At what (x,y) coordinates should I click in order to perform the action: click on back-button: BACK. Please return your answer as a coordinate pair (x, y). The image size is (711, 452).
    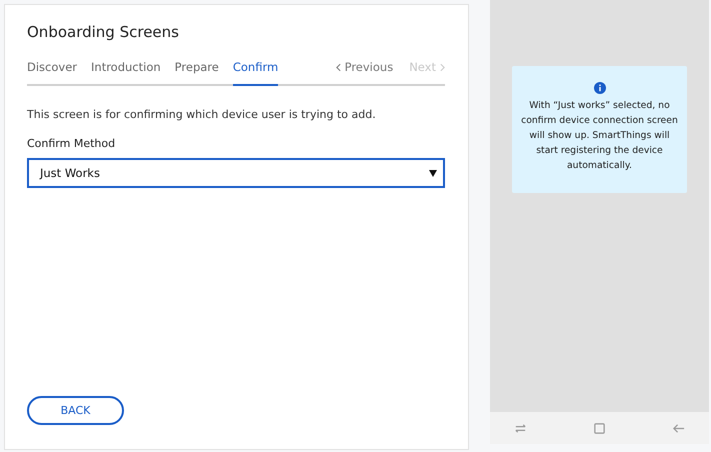
    Looking at the image, I should click on (75, 410).